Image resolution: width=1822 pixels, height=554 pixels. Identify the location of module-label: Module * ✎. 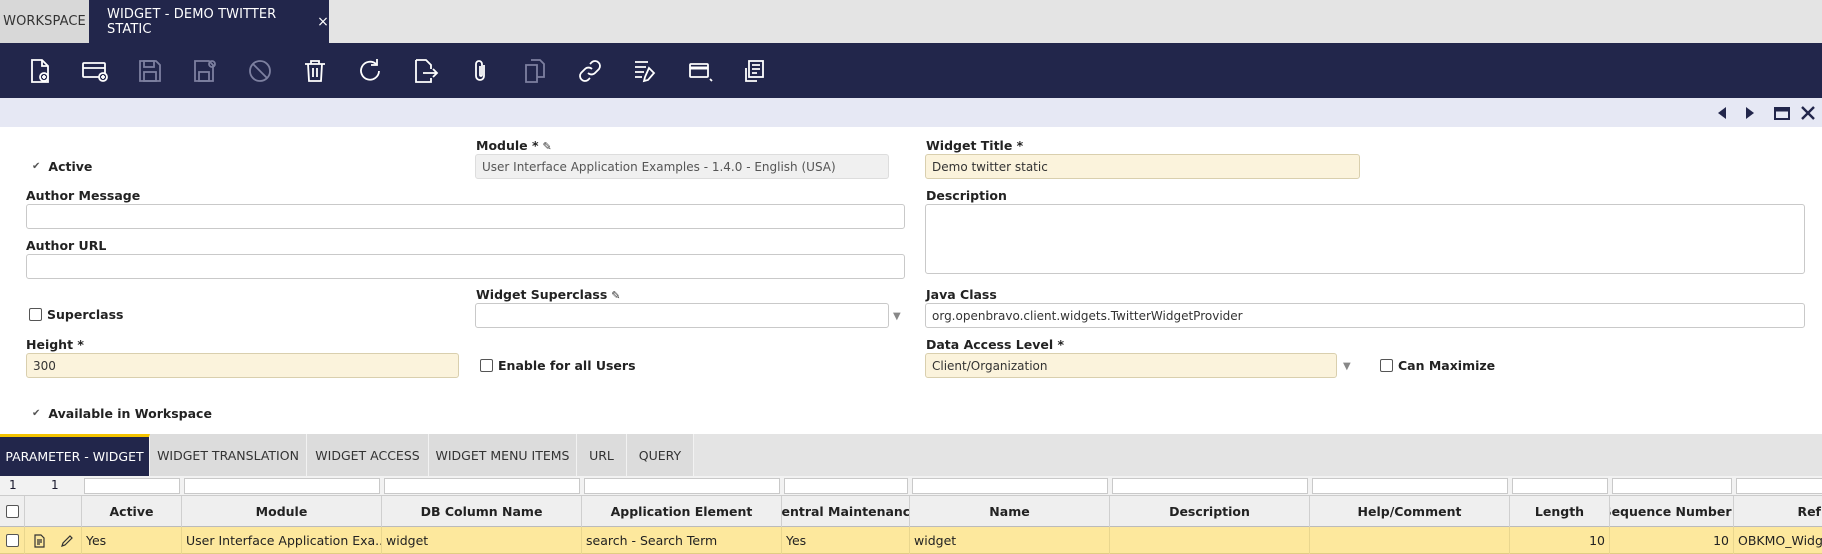
(514, 145).